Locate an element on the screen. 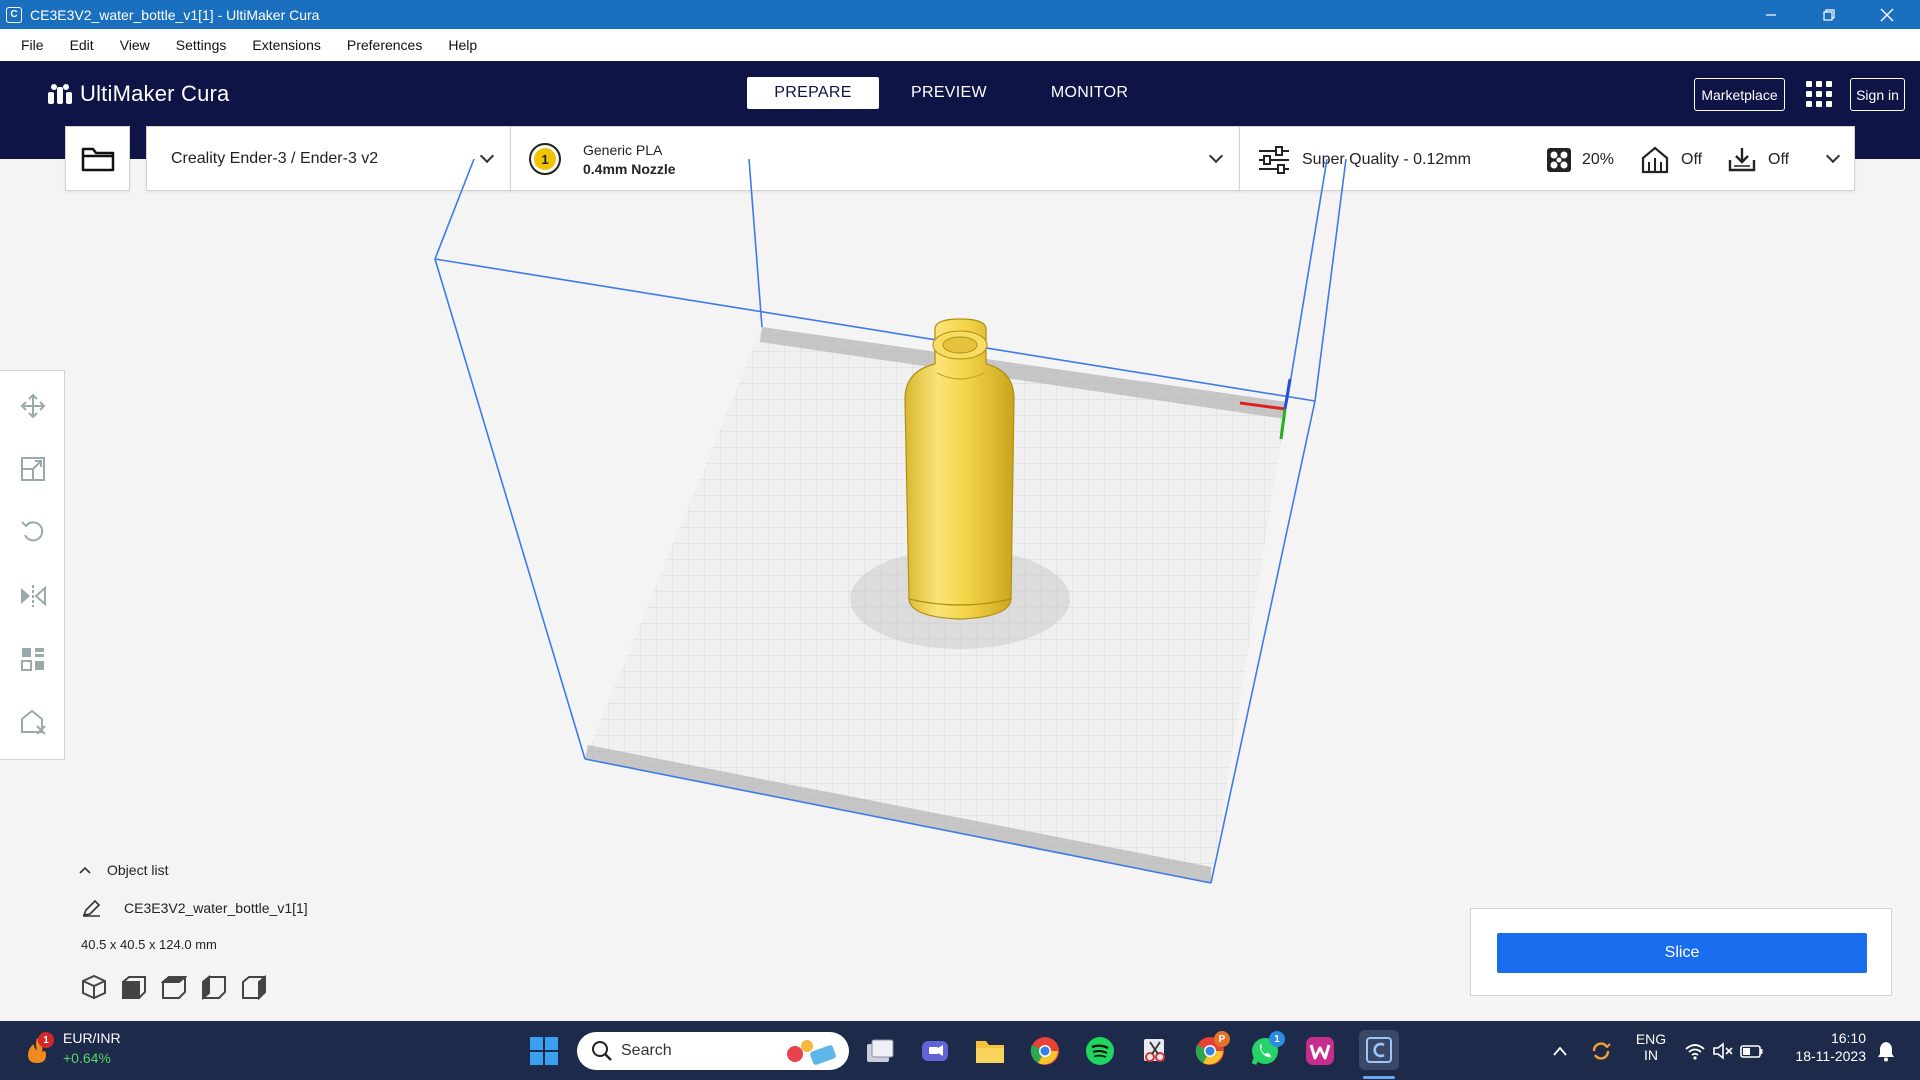 The image size is (1920, 1080). minimize-button is located at coordinates (1771, 14).